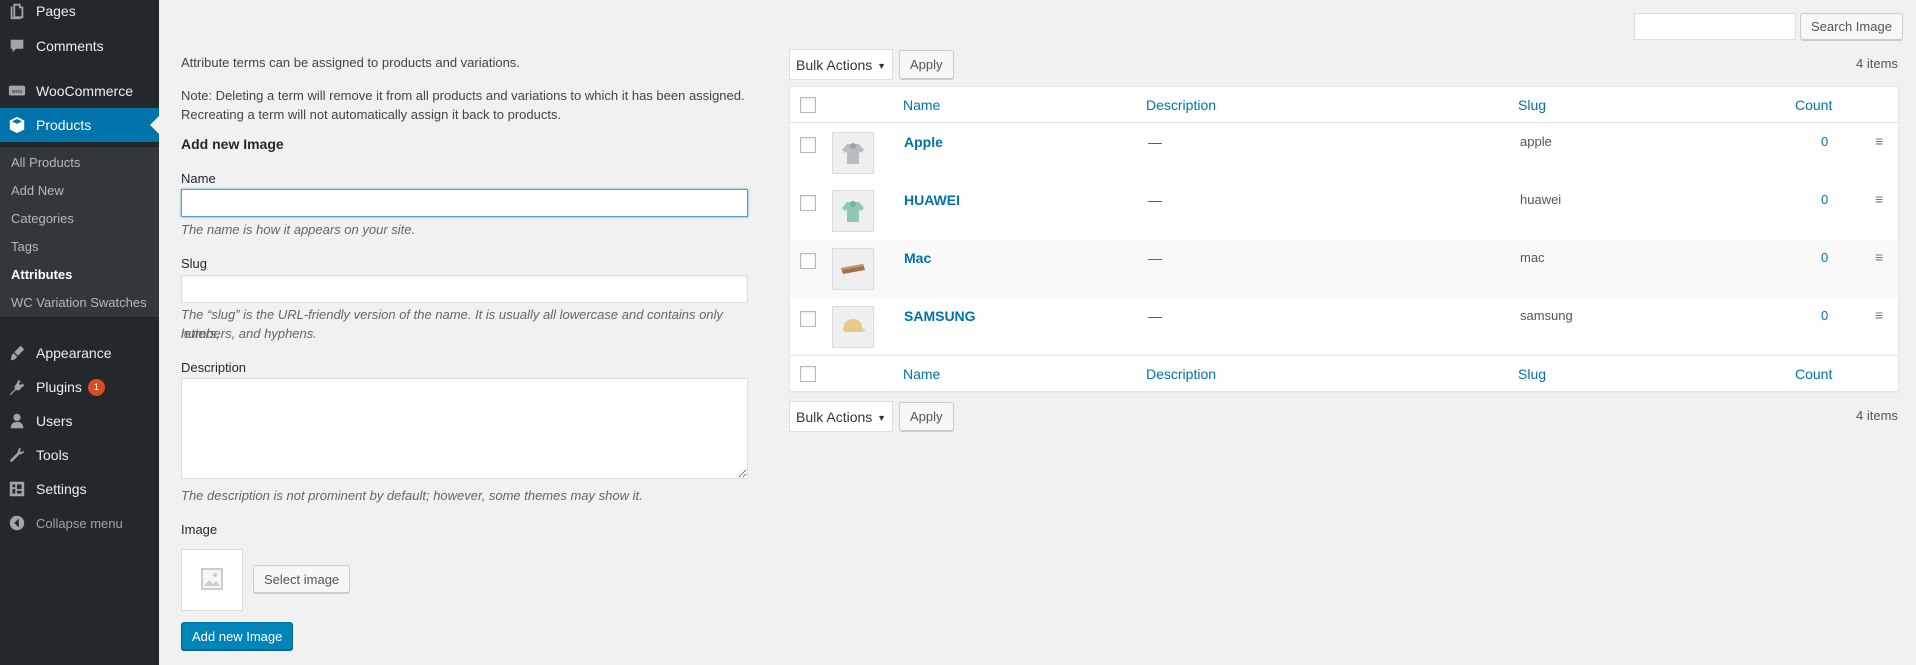  Describe the element at coordinates (74, 353) in the screenshot. I see `menu-label: Appearance` at that location.